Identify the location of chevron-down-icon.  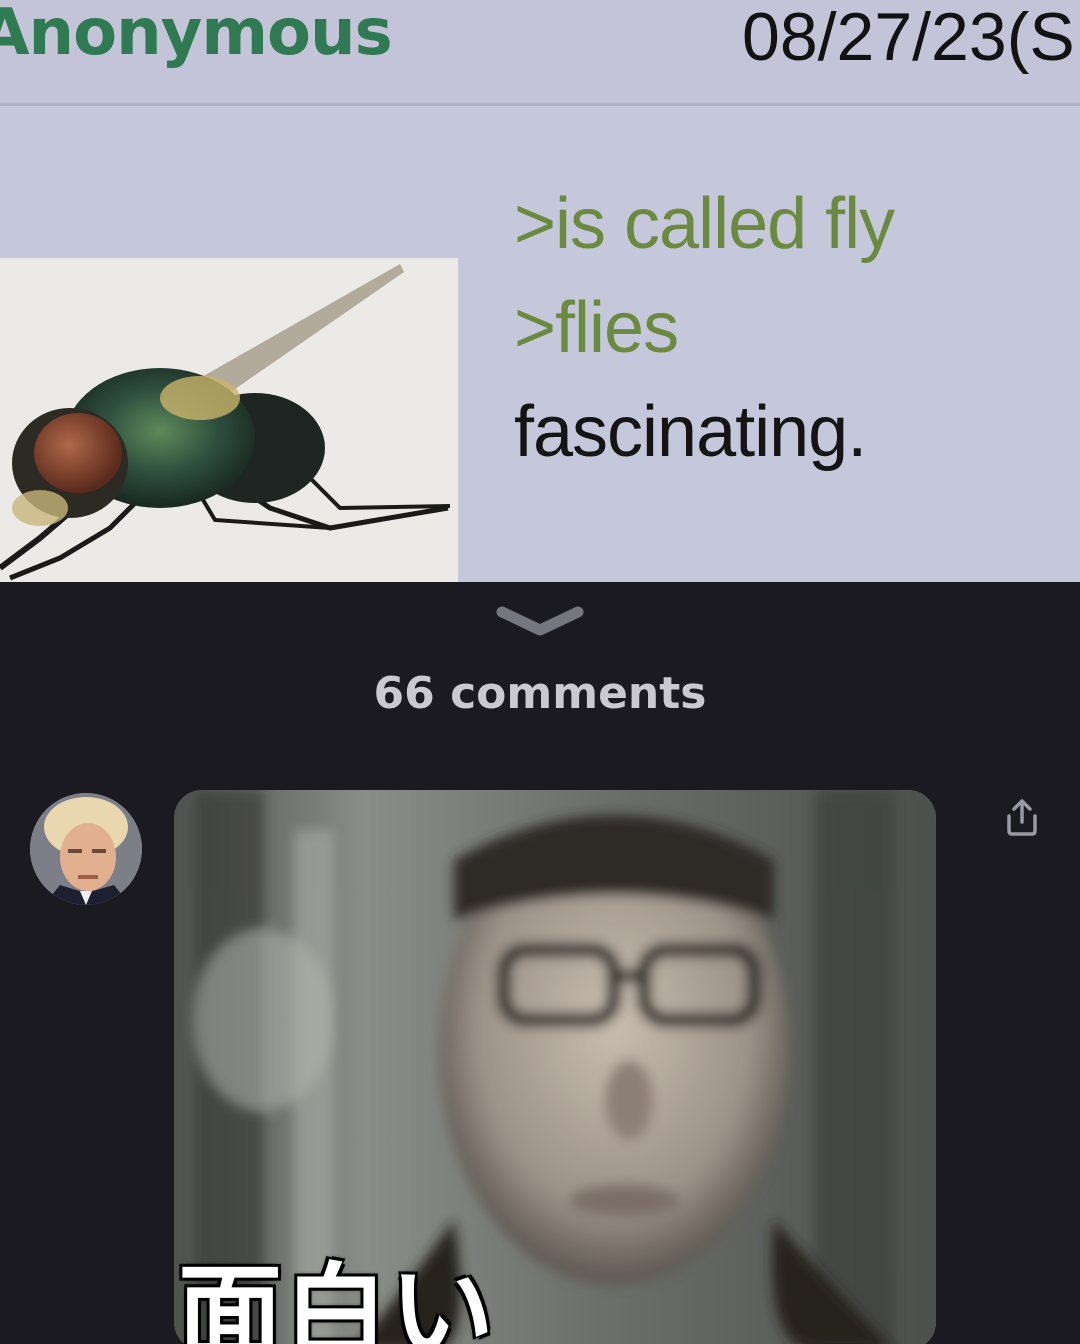
(540, 622).